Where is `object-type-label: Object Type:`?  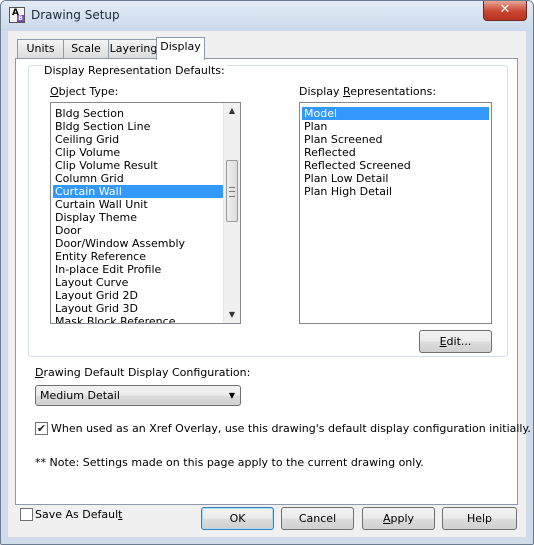 object-type-label: Object Type: is located at coordinates (84, 91).